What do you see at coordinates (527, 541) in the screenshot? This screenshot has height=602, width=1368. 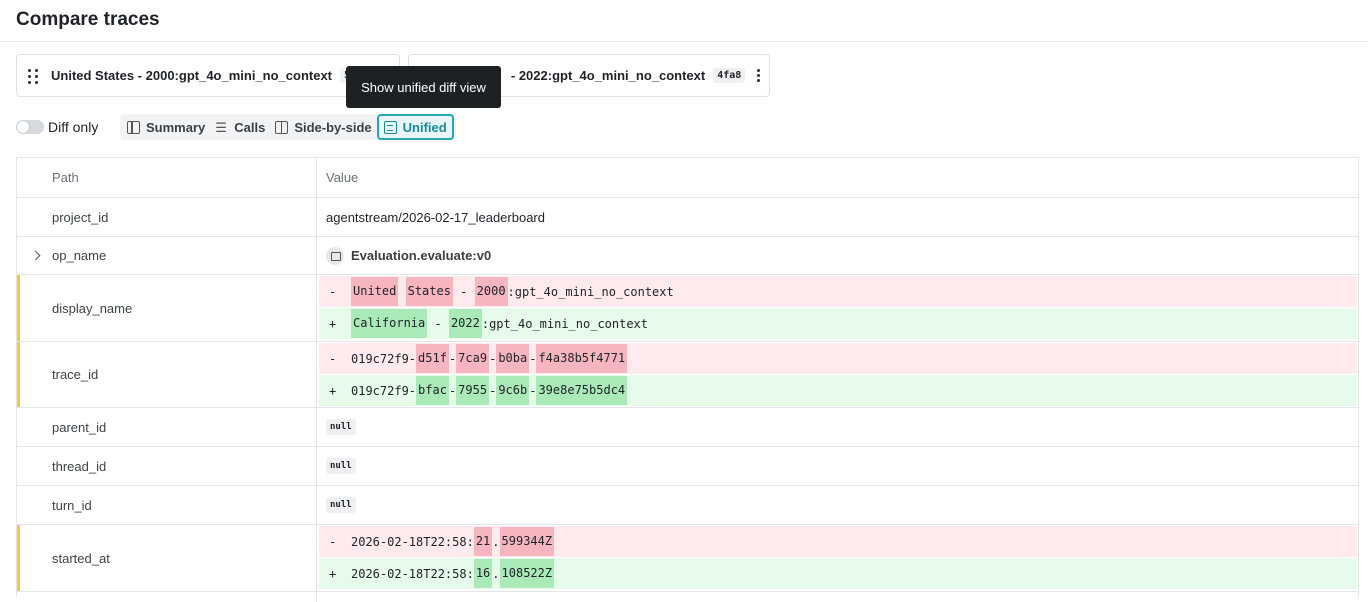 I see `diff-removed-token: 599344Z` at bounding box center [527, 541].